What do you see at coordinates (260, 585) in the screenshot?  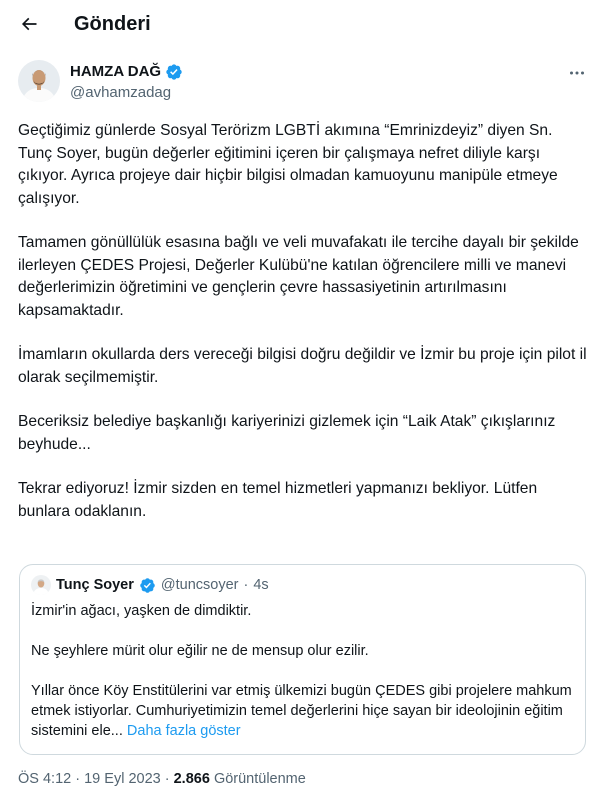 I see `quoted-timestamp: 4s` at bounding box center [260, 585].